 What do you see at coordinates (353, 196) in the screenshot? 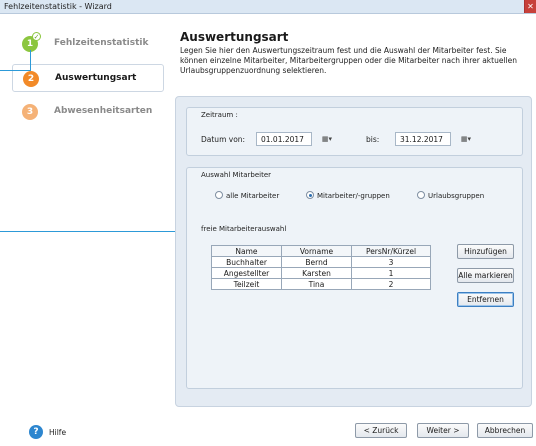
I see `radio-label: Mitarbeiter/-gruppen` at bounding box center [353, 196].